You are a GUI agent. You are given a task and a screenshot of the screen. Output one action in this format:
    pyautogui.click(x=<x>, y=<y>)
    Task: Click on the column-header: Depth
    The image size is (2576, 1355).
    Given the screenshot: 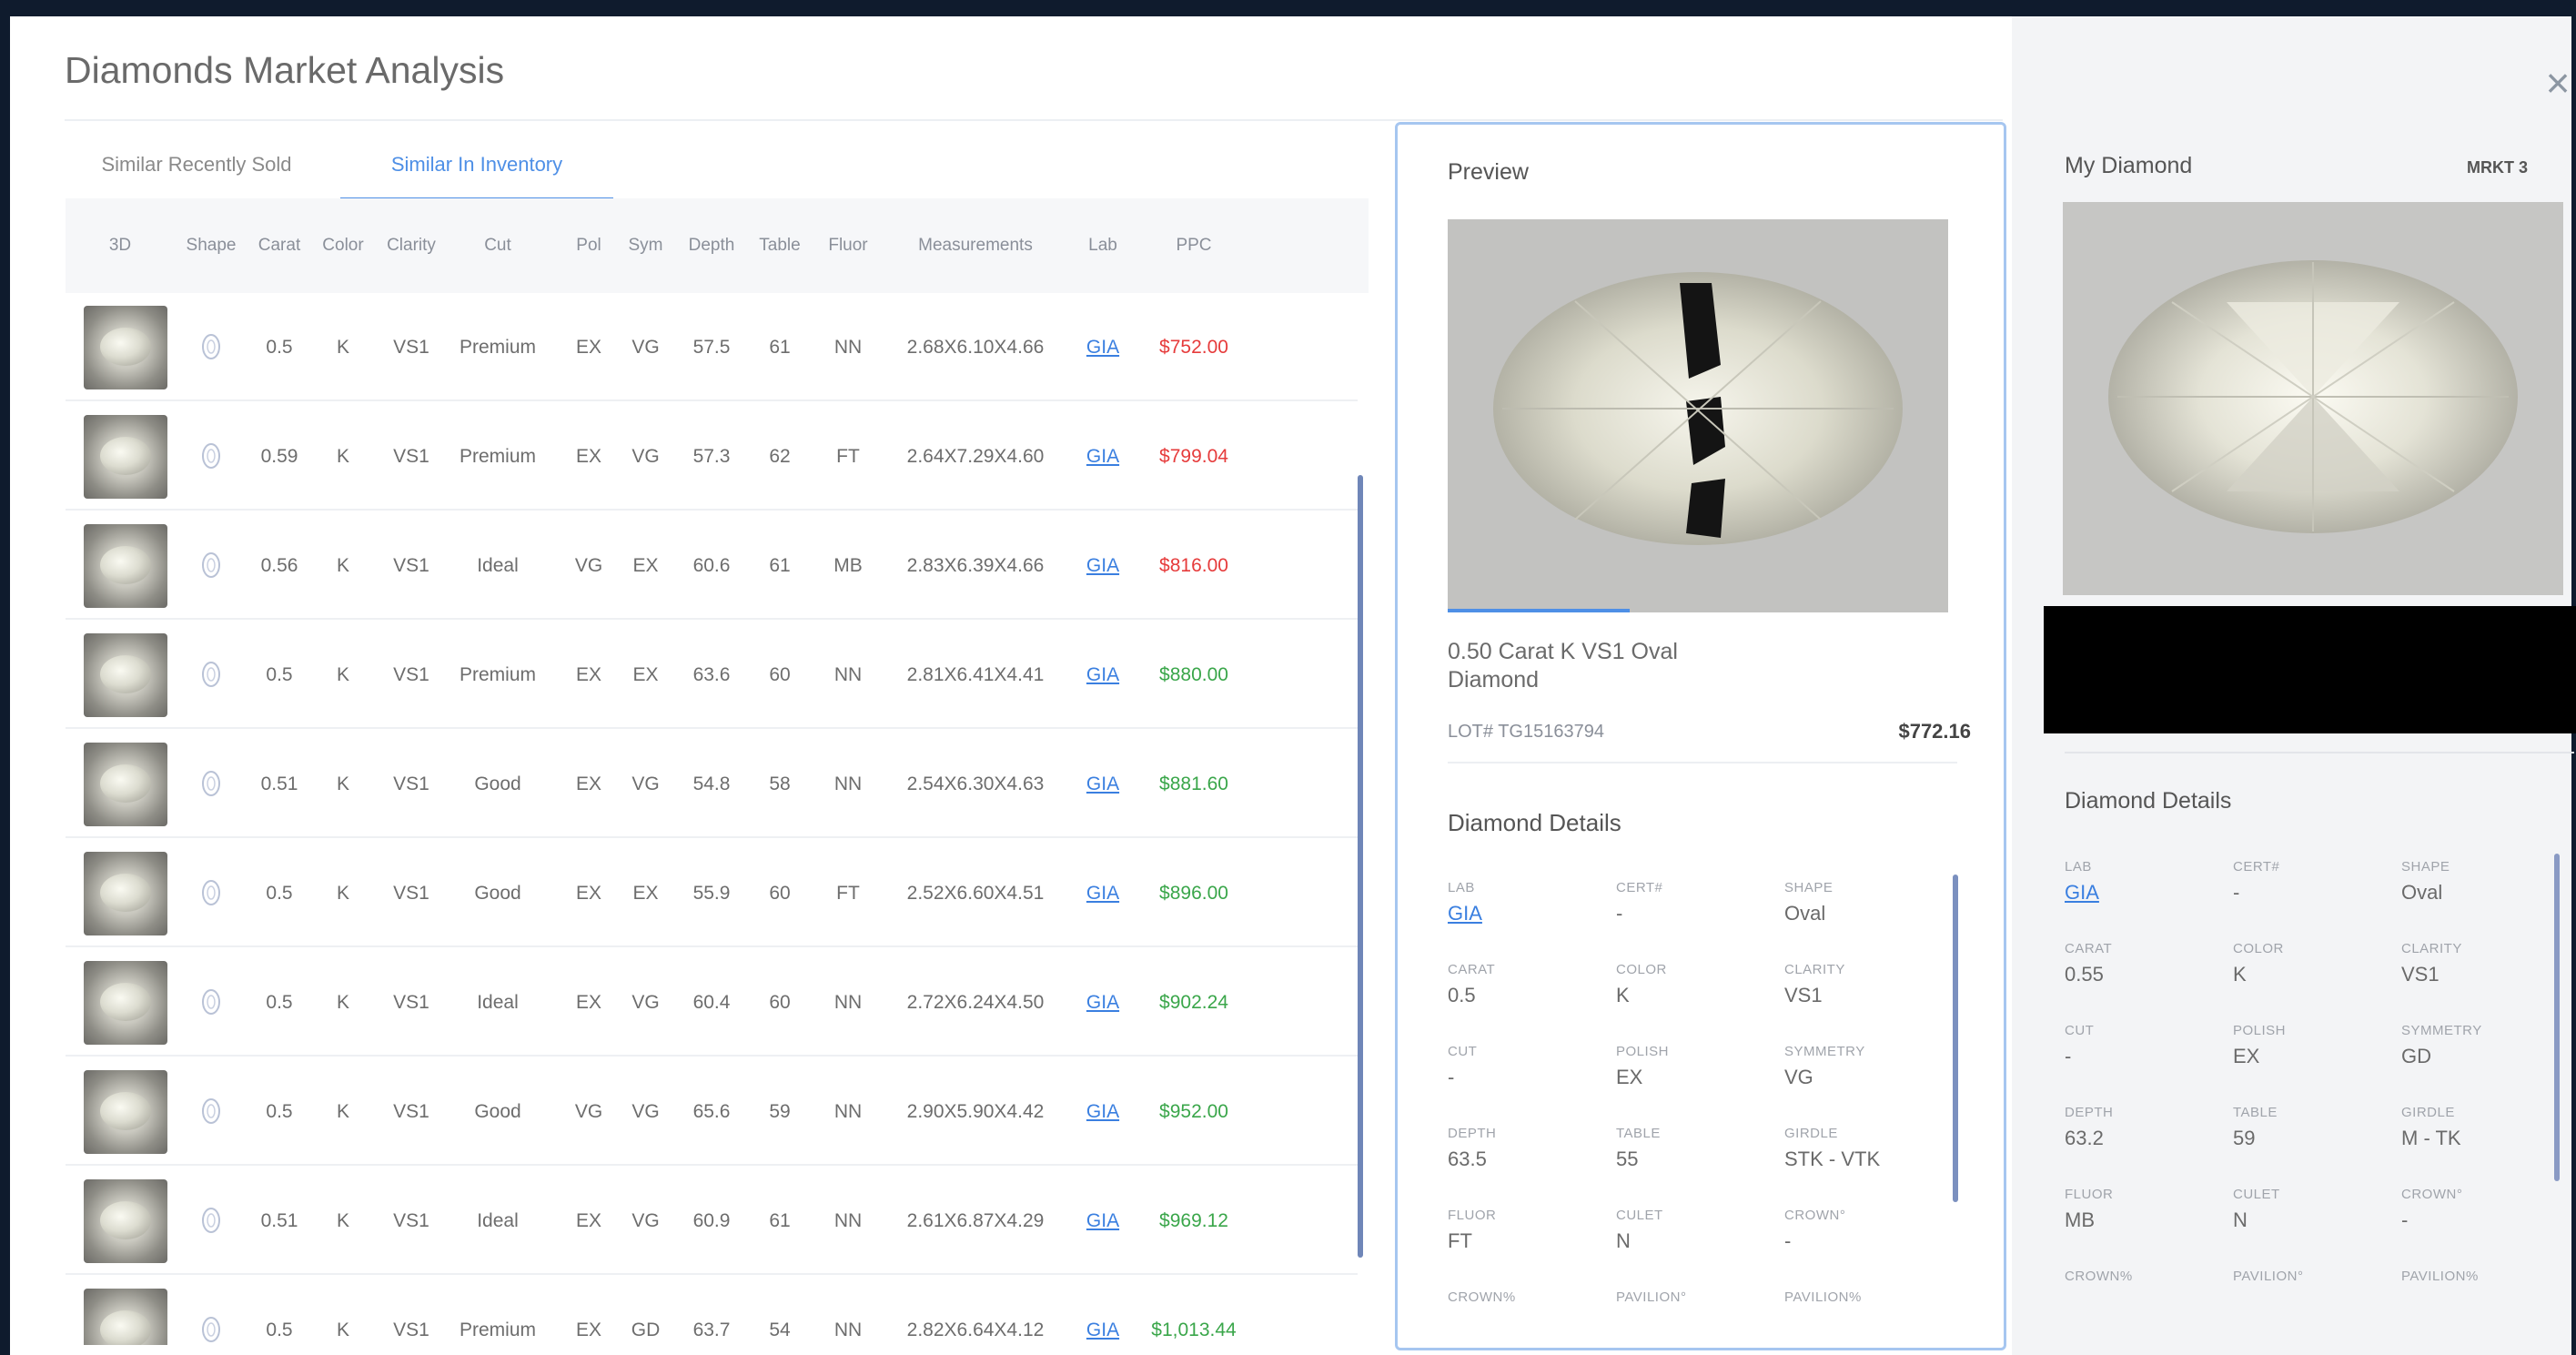 What is the action you would take?
    pyautogui.click(x=711, y=246)
    